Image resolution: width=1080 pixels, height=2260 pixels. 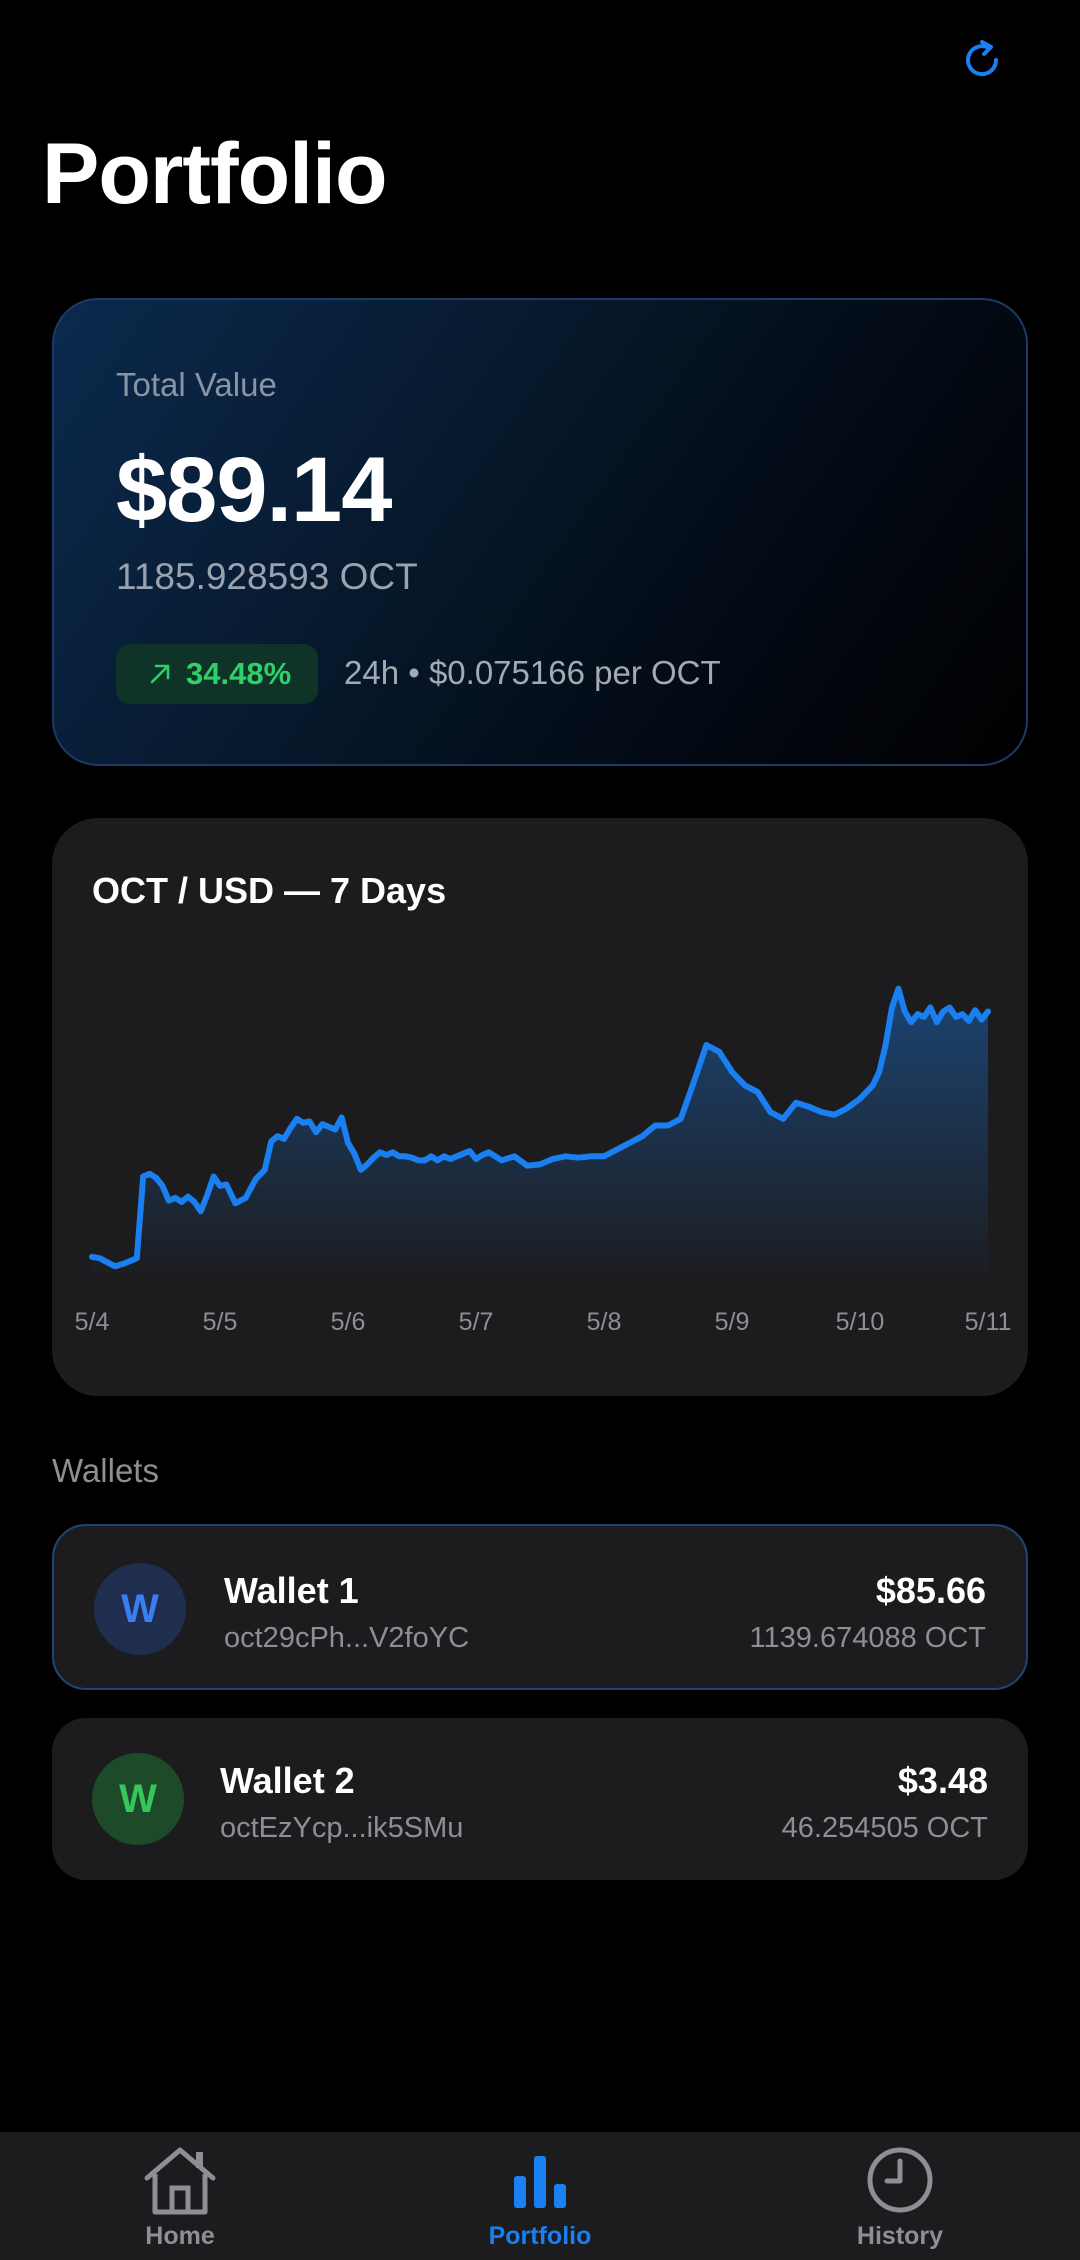 What do you see at coordinates (476, 1322) in the screenshot?
I see `x-tick-label: 5/7` at bounding box center [476, 1322].